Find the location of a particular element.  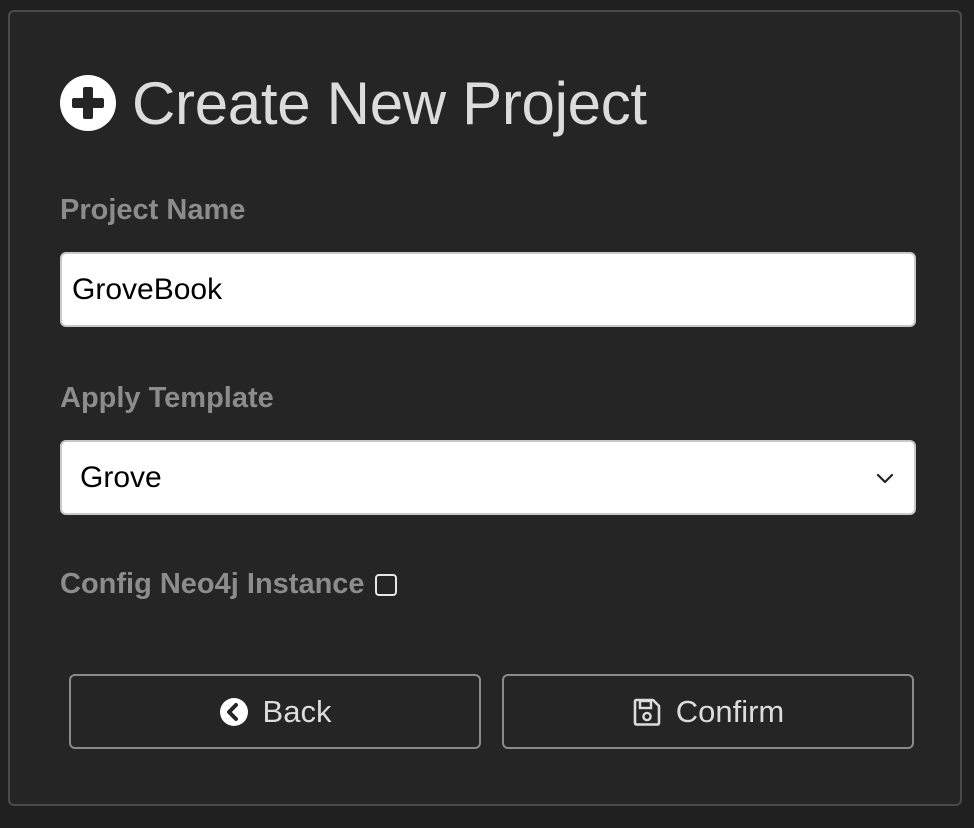

back-button: Back is located at coordinates (275, 711).